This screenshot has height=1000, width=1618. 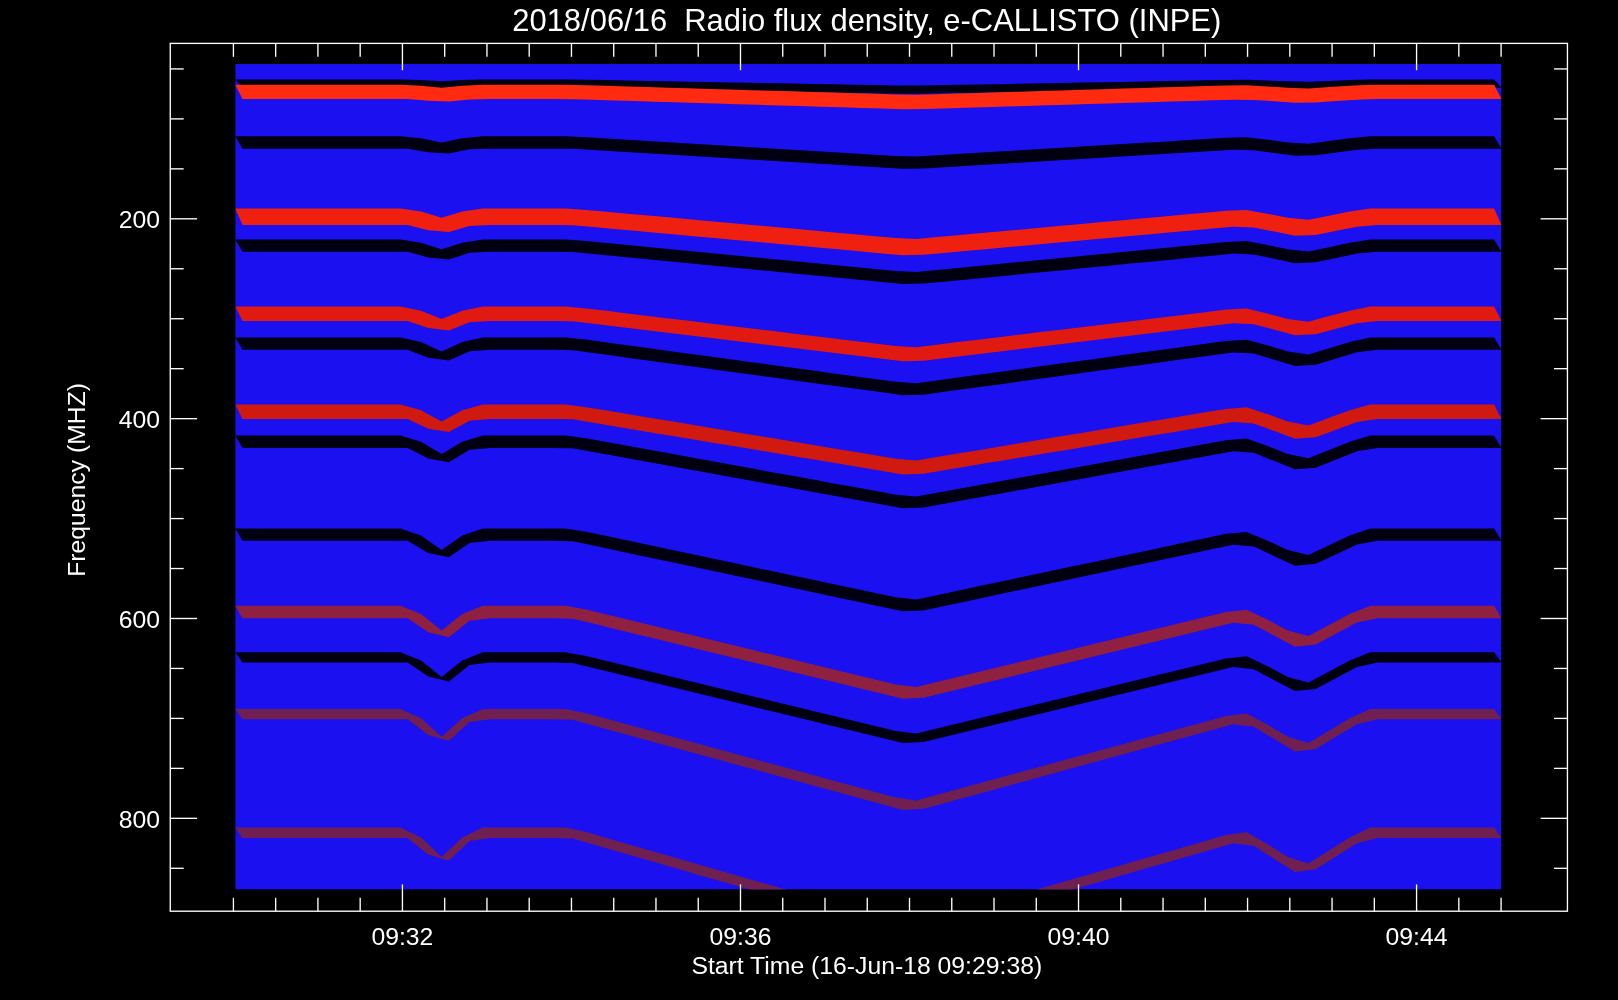 I want to click on tick-label: 800, so click(x=139, y=819).